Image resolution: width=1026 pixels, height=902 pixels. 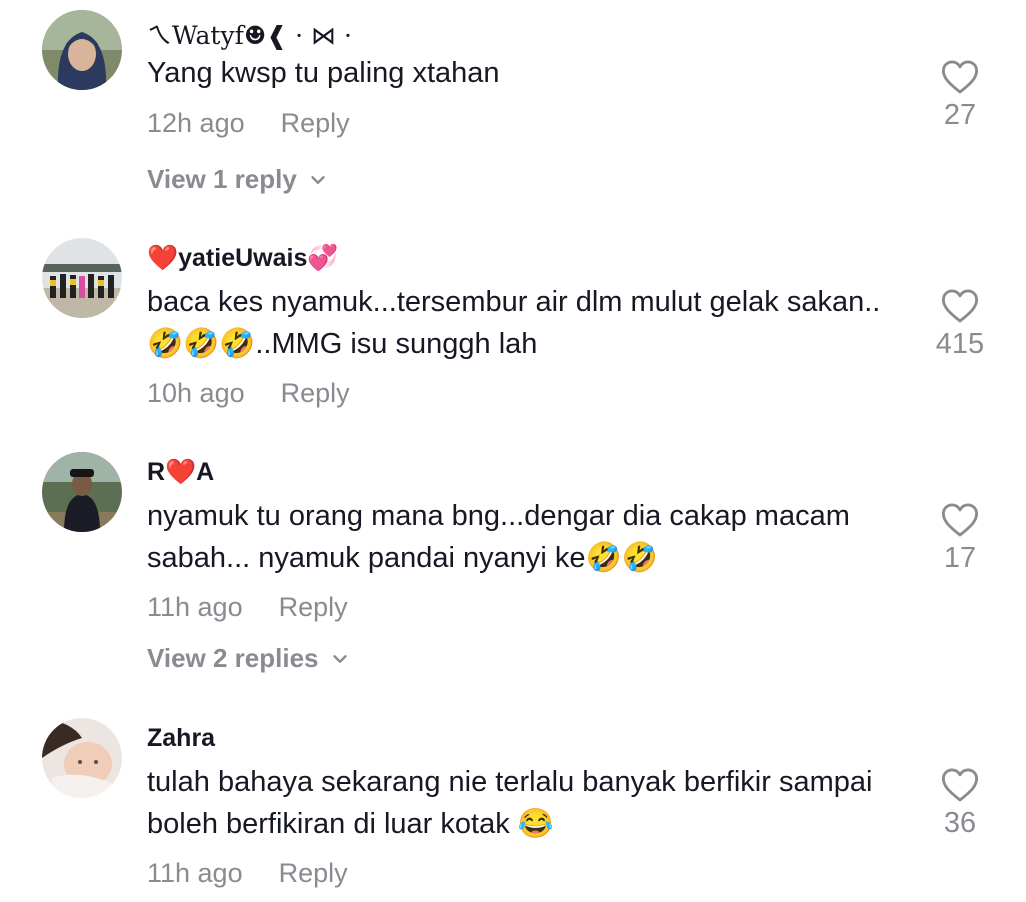 I want to click on like-button: 17, so click(x=960, y=538).